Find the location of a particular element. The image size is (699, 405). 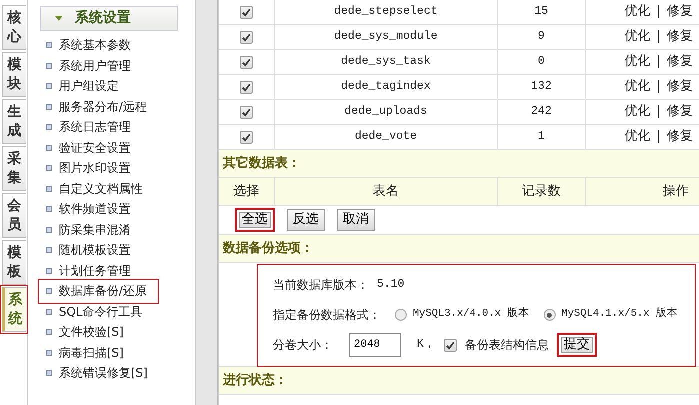

section-title: 进行状态： is located at coordinates (255, 381).